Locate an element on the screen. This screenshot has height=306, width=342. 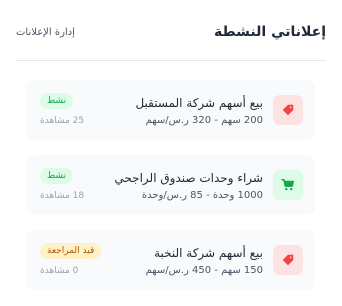
cart-icon is located at coordinates (288, 184).